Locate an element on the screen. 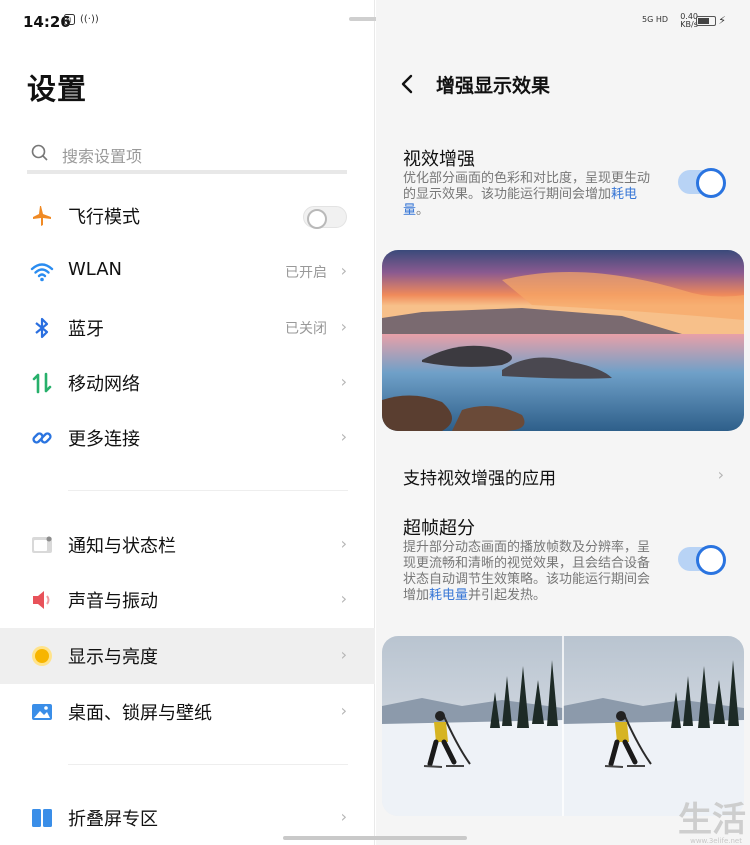 The width and height of the screenshot is (750, 845). brightness-icon is located at coordinates (42, 656).